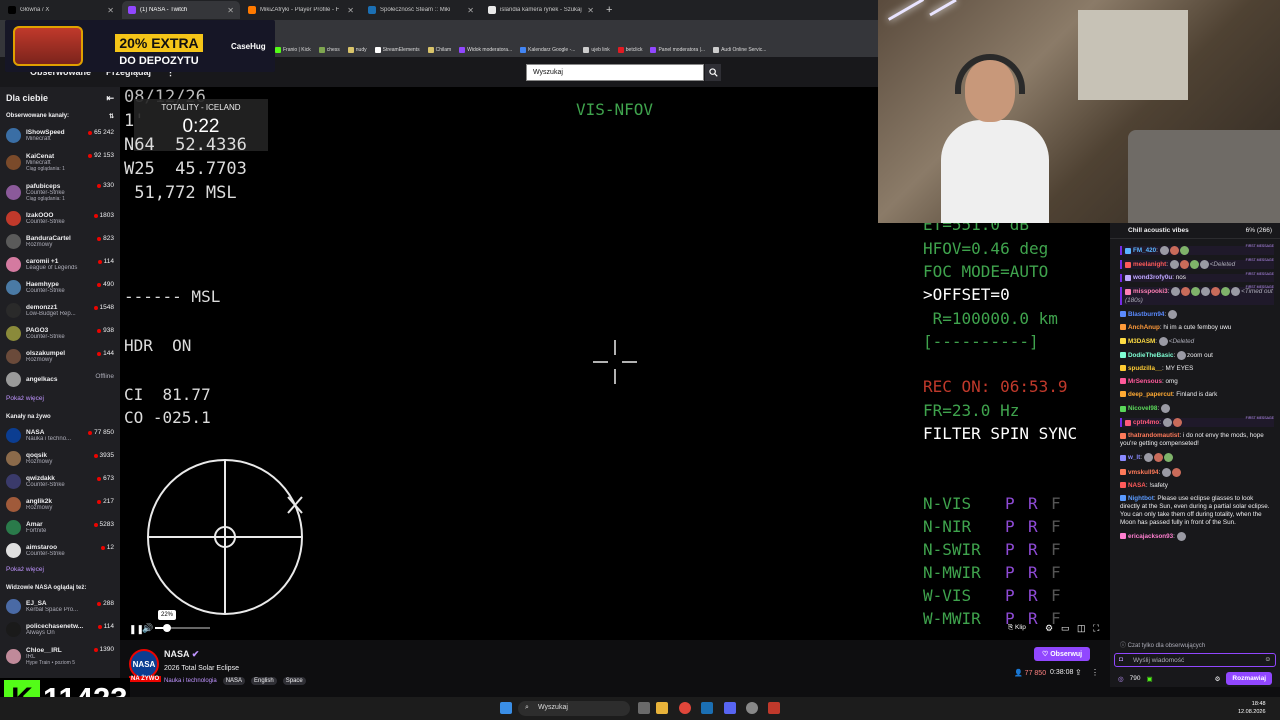 The width and height of the screenshot is (1280, 720). Describe the element at coordinates (264, 681) in the screenshot. I see `stream-tag: English` at that location.